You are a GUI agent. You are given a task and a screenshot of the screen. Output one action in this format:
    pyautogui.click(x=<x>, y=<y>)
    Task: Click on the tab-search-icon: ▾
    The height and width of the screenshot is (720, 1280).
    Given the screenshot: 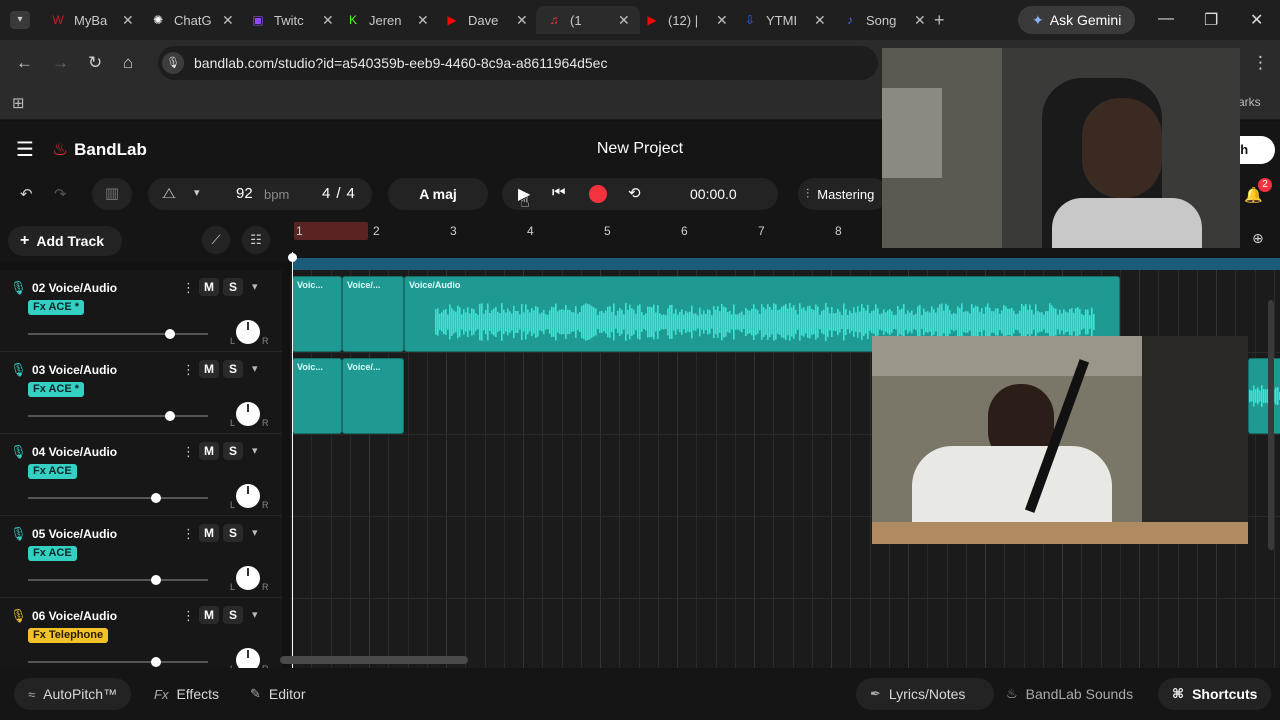 What is the action you would take?
    pyautogui.click(x=20, y=20)
    